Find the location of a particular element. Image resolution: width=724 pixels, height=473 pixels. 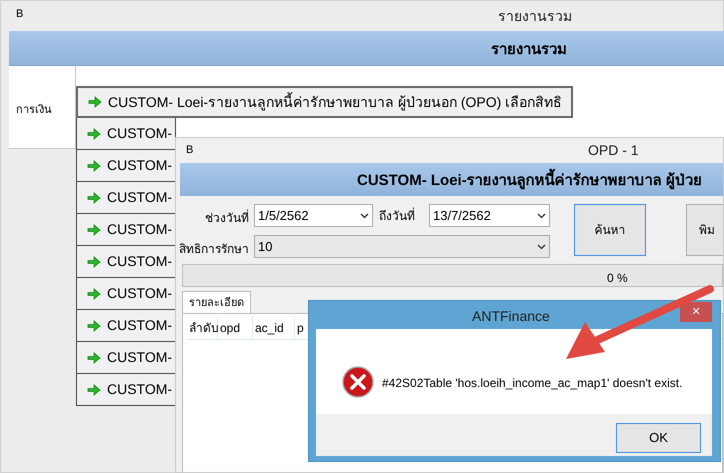

report-item: CUSTOM- Loei-รายงานลูกหนี้ค่ารักษาพยาบาล ผู้ป่วยนอก (OPO) เลือกสิทธิ is located at coordinates (324, 102).